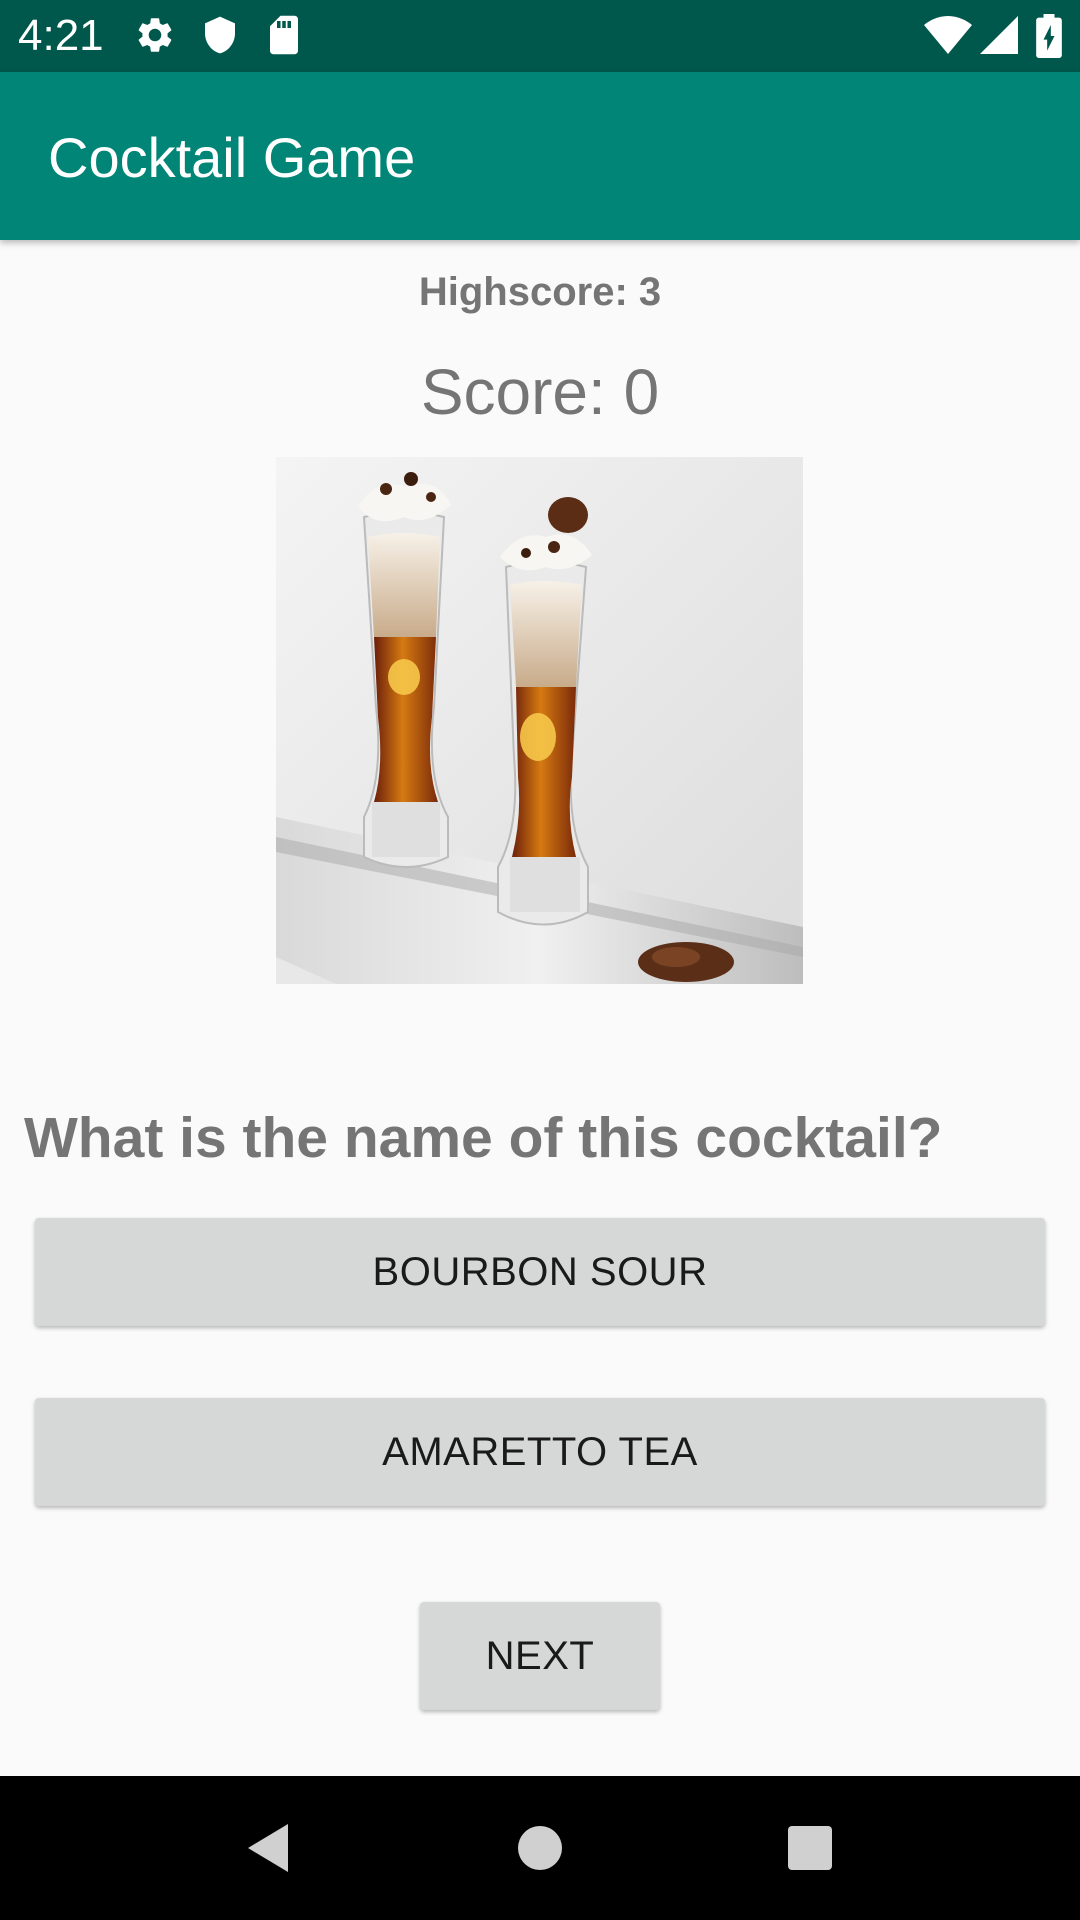 This screenshot has height=1920, width=1080. What do you see at coordinates (270, 1848) in the screenshot?
I see `back-icon` at bounding box center [270, 1848].